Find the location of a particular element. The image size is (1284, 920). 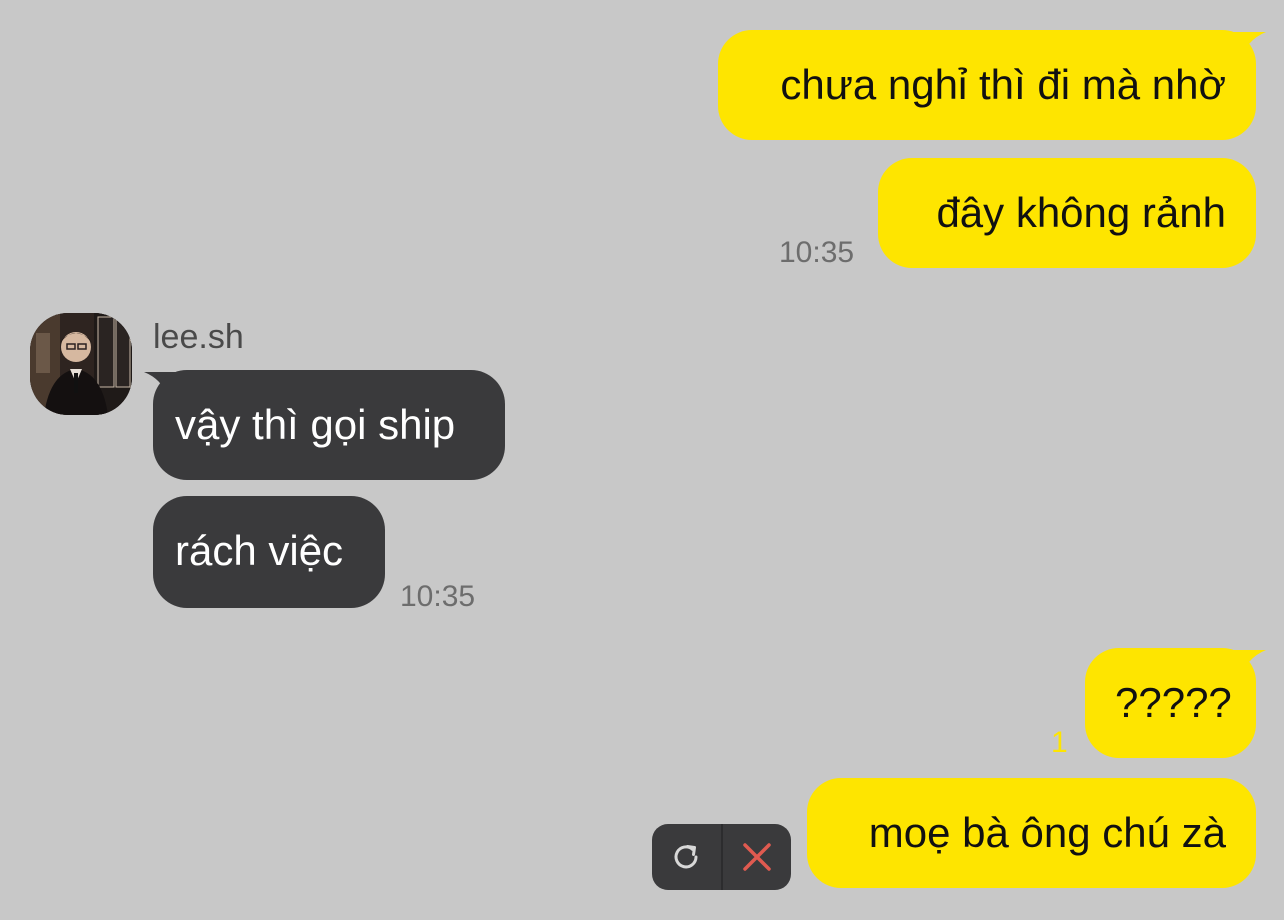

profile-photo is located at coordinates (81, 364).